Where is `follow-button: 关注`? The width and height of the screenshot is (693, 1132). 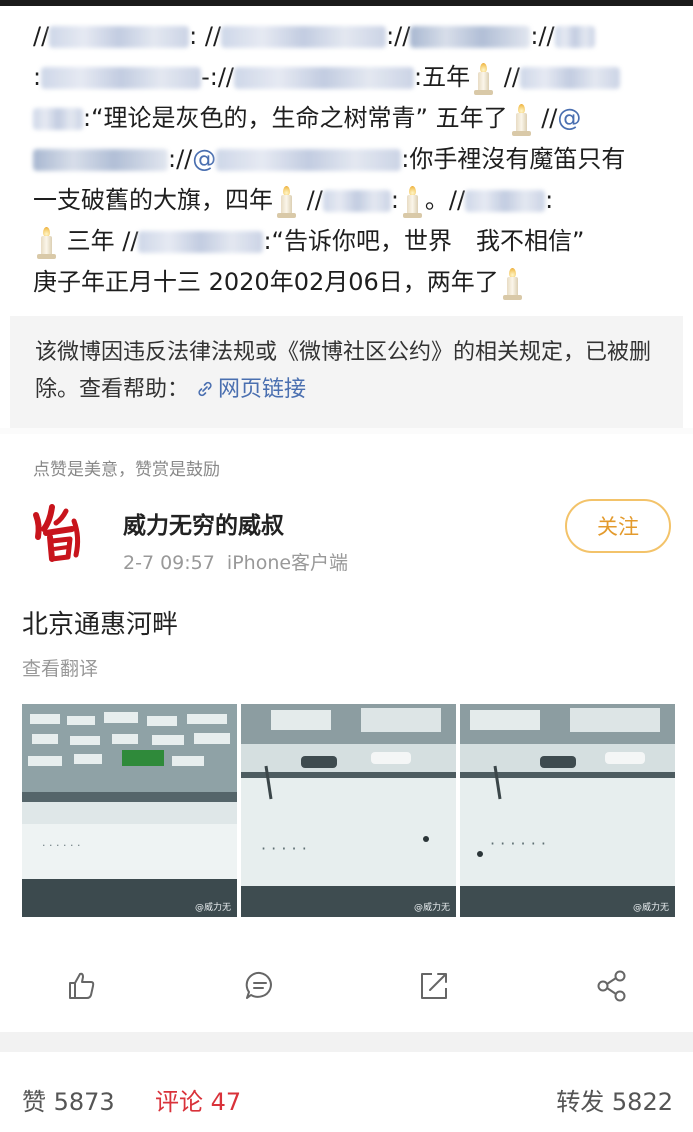 follow-button: 关注 is located at coordinates (618, 526).